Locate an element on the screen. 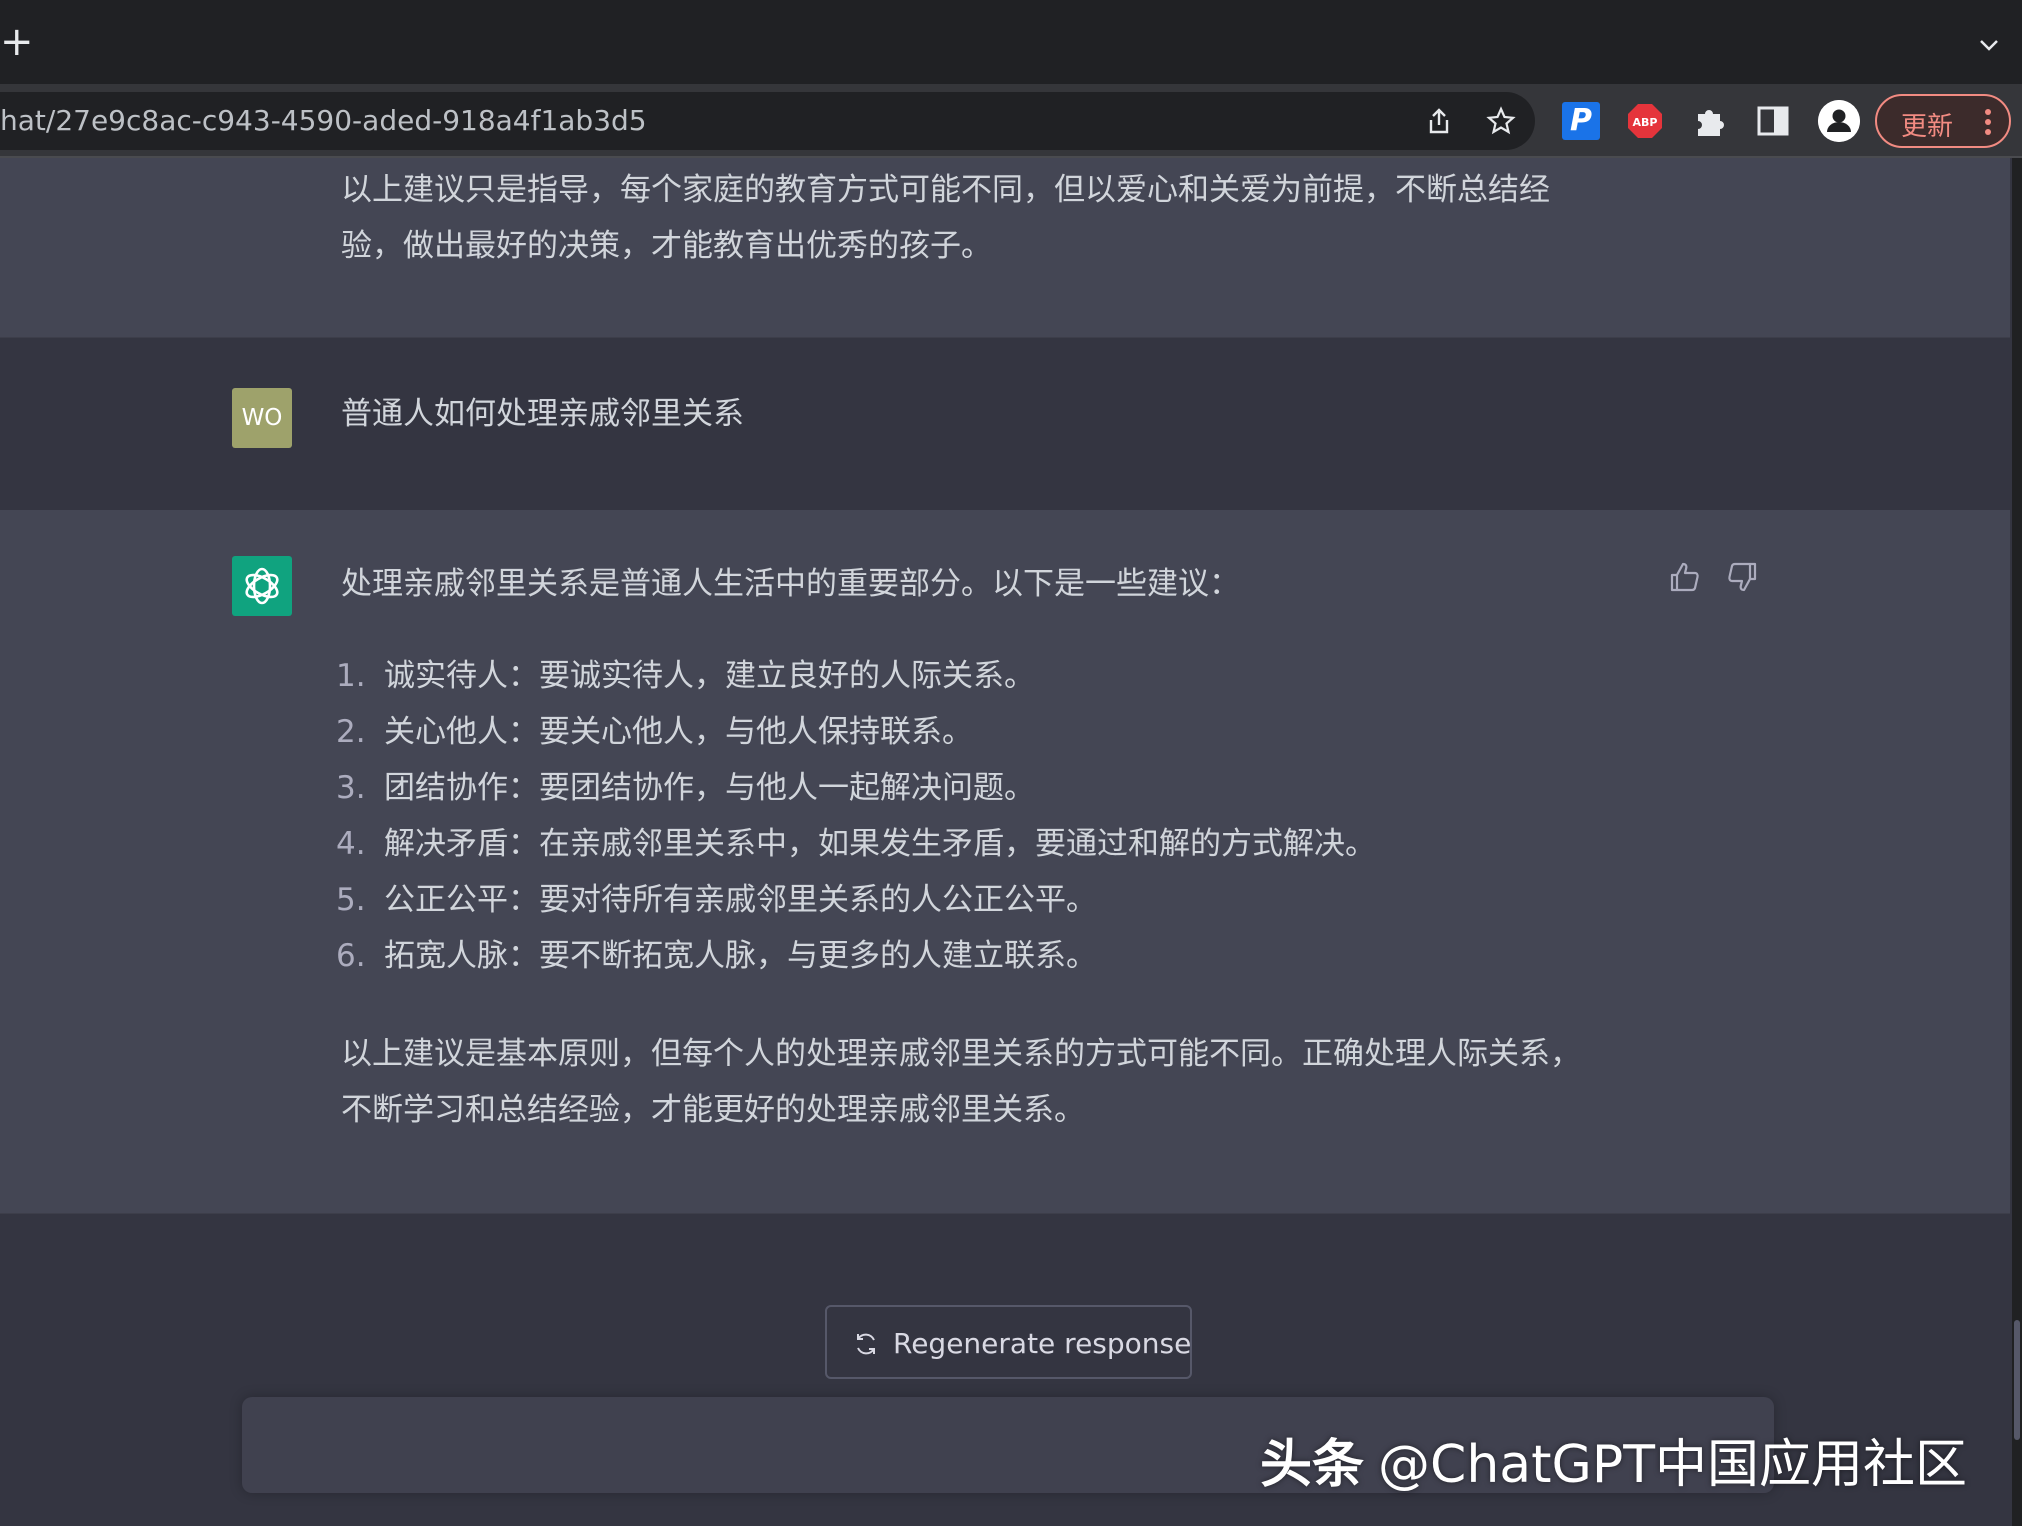 The image size is (2022, 1526). list-item: 2. 关心他人：要关心他人，与他人保持联系。 is located at coordinates (856, 732).